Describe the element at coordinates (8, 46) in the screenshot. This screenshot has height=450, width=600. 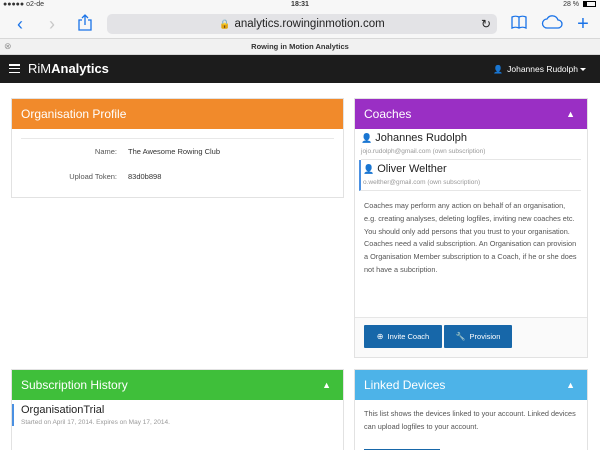
I see `close-tab-icon: ⊗` at that location.